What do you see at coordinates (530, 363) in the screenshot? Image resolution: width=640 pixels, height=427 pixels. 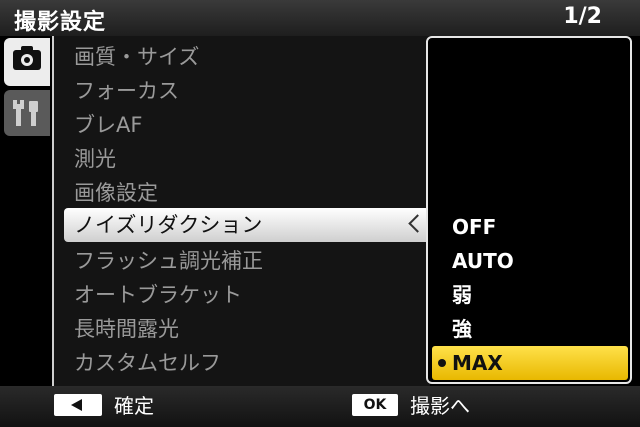 I see `option-max: MAX` at bounding box center [530, 363].